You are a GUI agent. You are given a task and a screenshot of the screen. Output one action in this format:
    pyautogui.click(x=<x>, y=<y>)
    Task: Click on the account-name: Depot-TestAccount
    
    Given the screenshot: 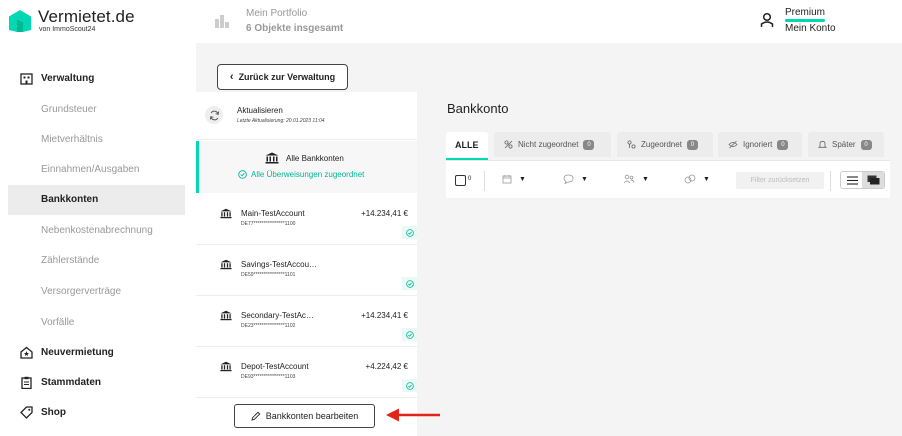 What is the action you would take?
    pyautogui.click(x=275, y=366)
    